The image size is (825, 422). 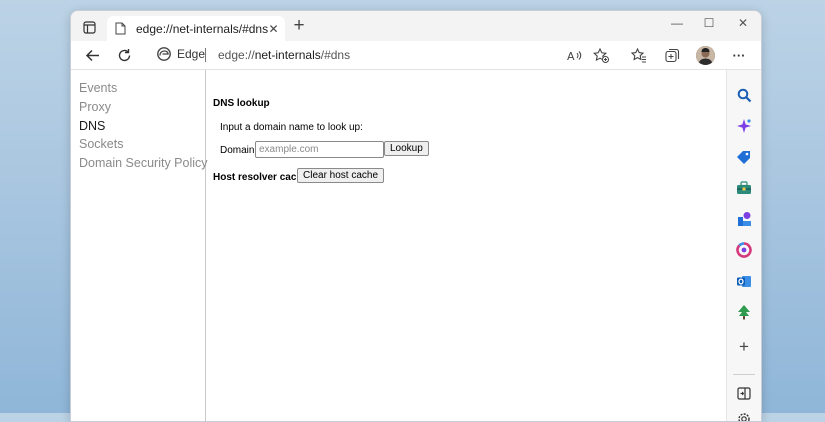 I want to click on refresh-icon, so click(x=124, y=54).